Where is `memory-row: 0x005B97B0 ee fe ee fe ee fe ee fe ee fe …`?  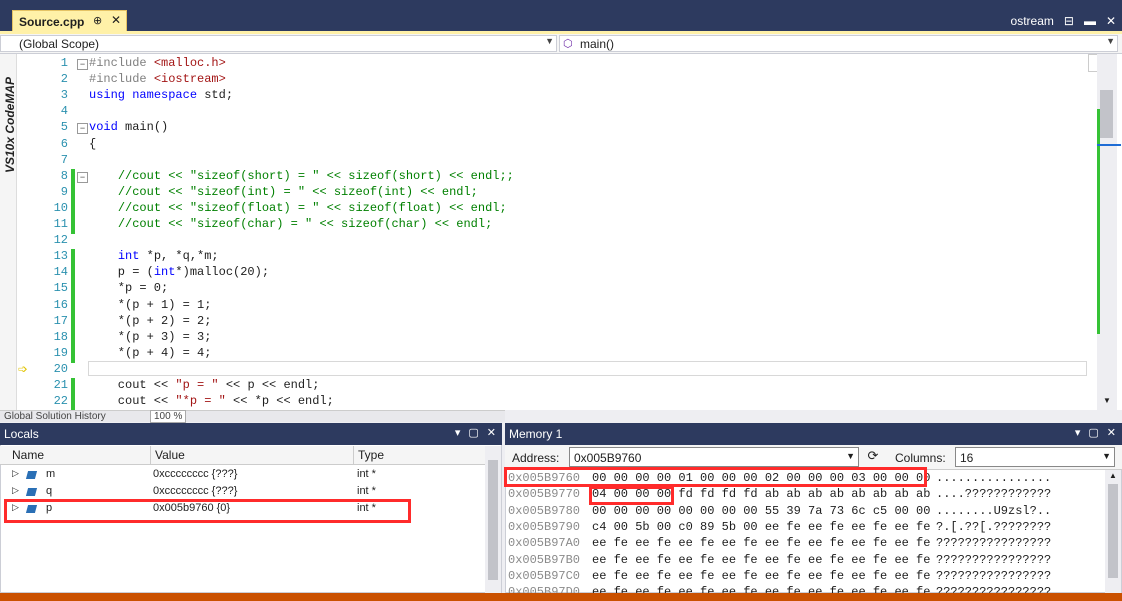 memory-row: 0x005B97B0 ee fe ee fe ee fe ee fe ee fe … is located at coordinates (805, 561).